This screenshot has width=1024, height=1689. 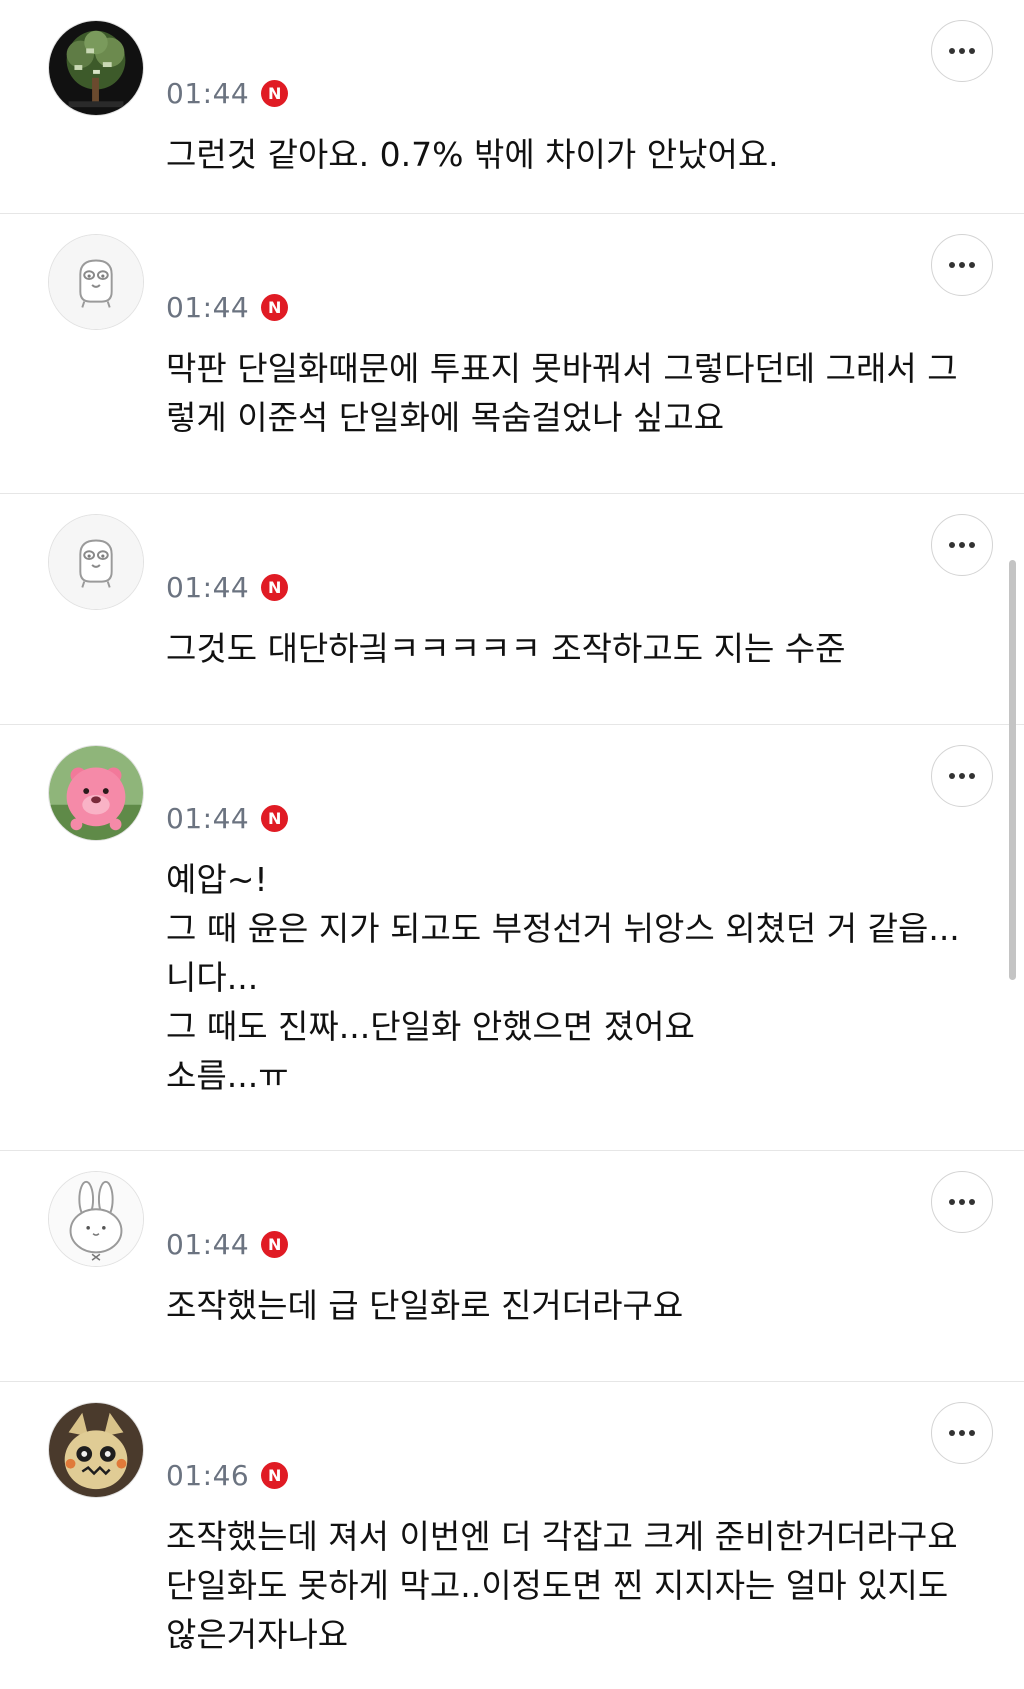 What do you see at coordinates (96, 68) in the screenshot?
I see `money-tree-avatar` at bounding box center [96, 68].